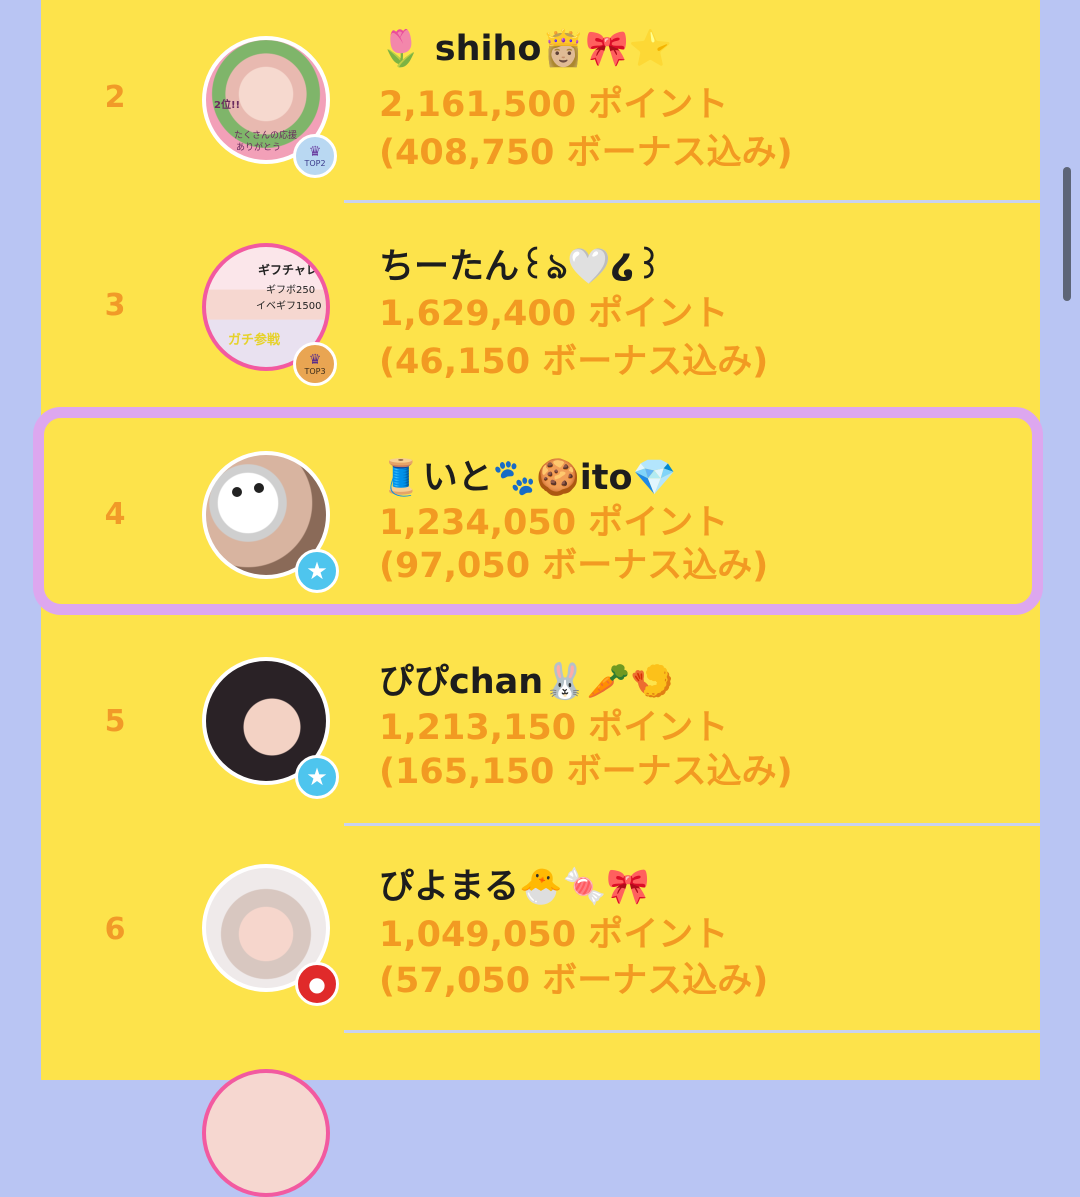 This screenshot has height=1197, width=1080. Describe the element at coordinates (315, 371) in the screenshot. I see `badge-label: TOP3` at that location.